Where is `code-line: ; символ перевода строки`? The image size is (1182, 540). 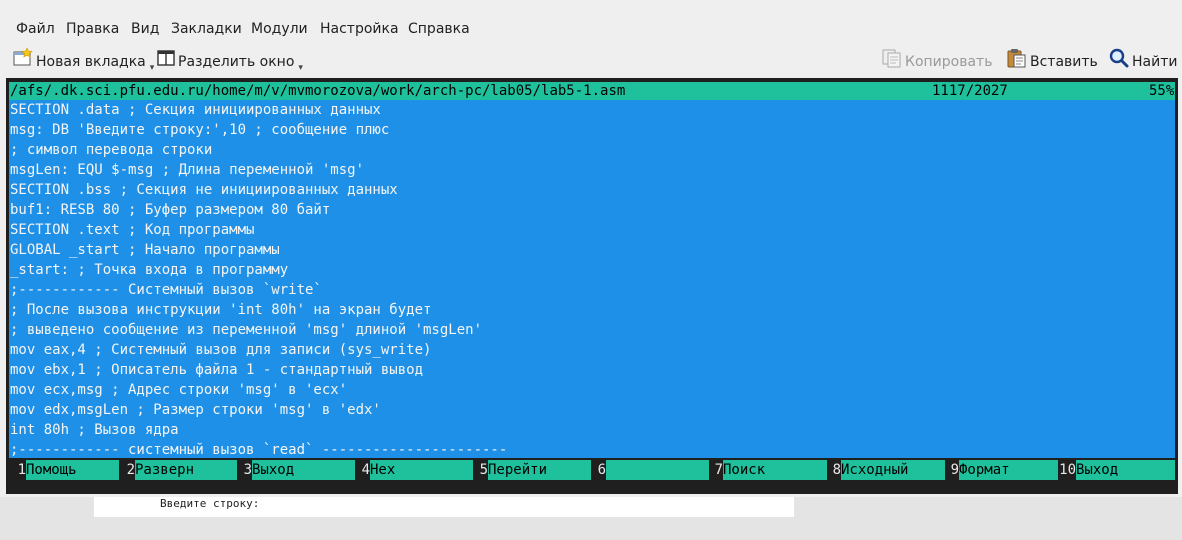 code-line: ; символ перевода строки is located at coordinates (111, 150).